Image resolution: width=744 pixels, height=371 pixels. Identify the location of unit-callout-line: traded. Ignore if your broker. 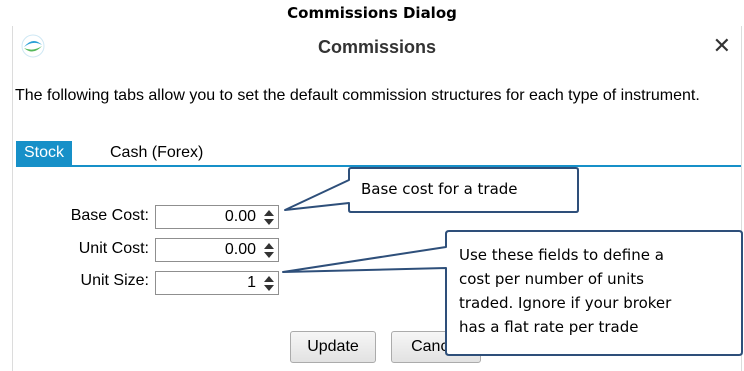
(565, 303).